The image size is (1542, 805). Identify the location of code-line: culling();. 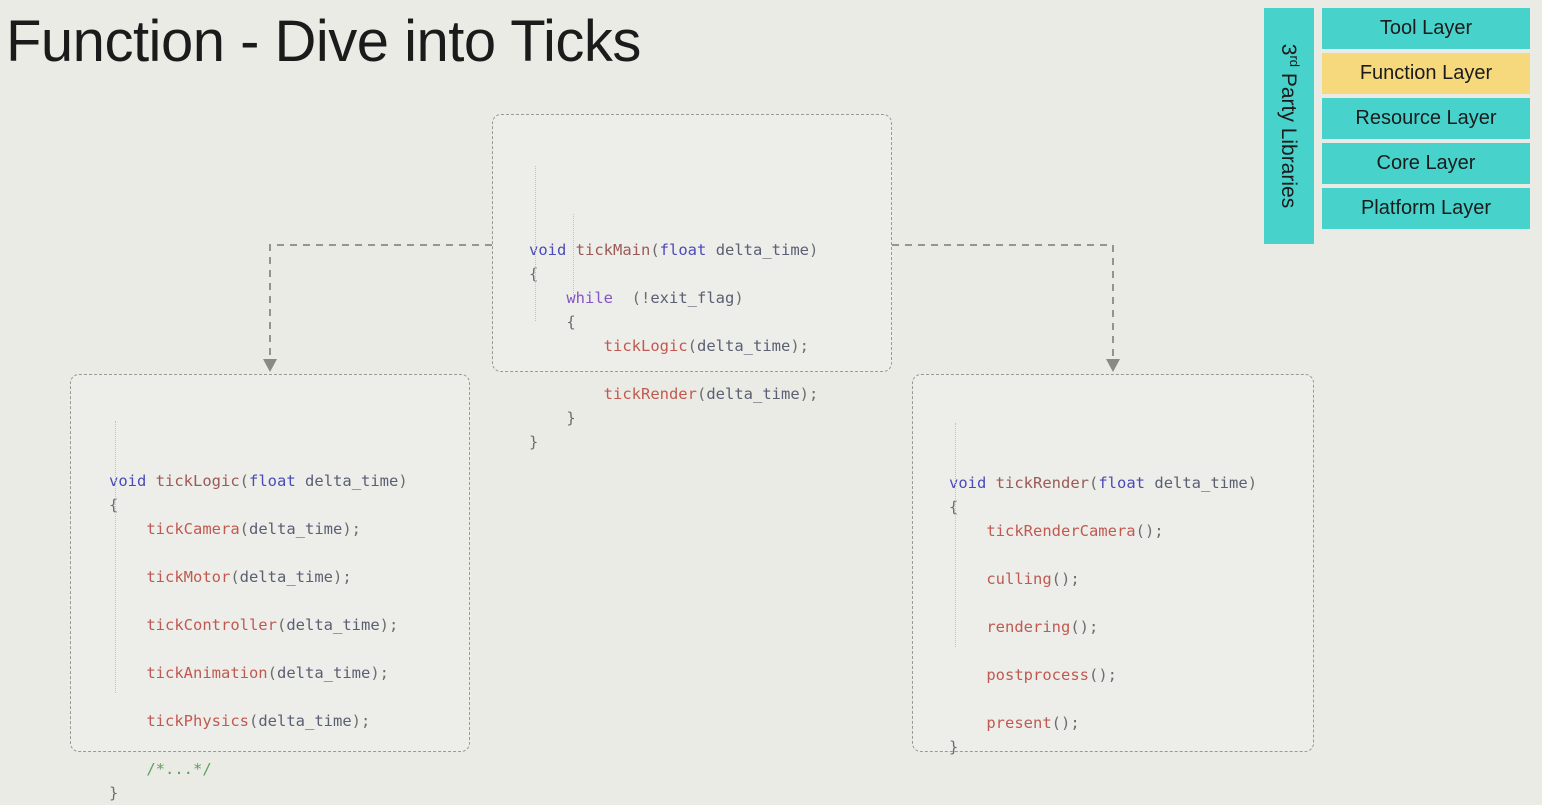
(1131, 579).